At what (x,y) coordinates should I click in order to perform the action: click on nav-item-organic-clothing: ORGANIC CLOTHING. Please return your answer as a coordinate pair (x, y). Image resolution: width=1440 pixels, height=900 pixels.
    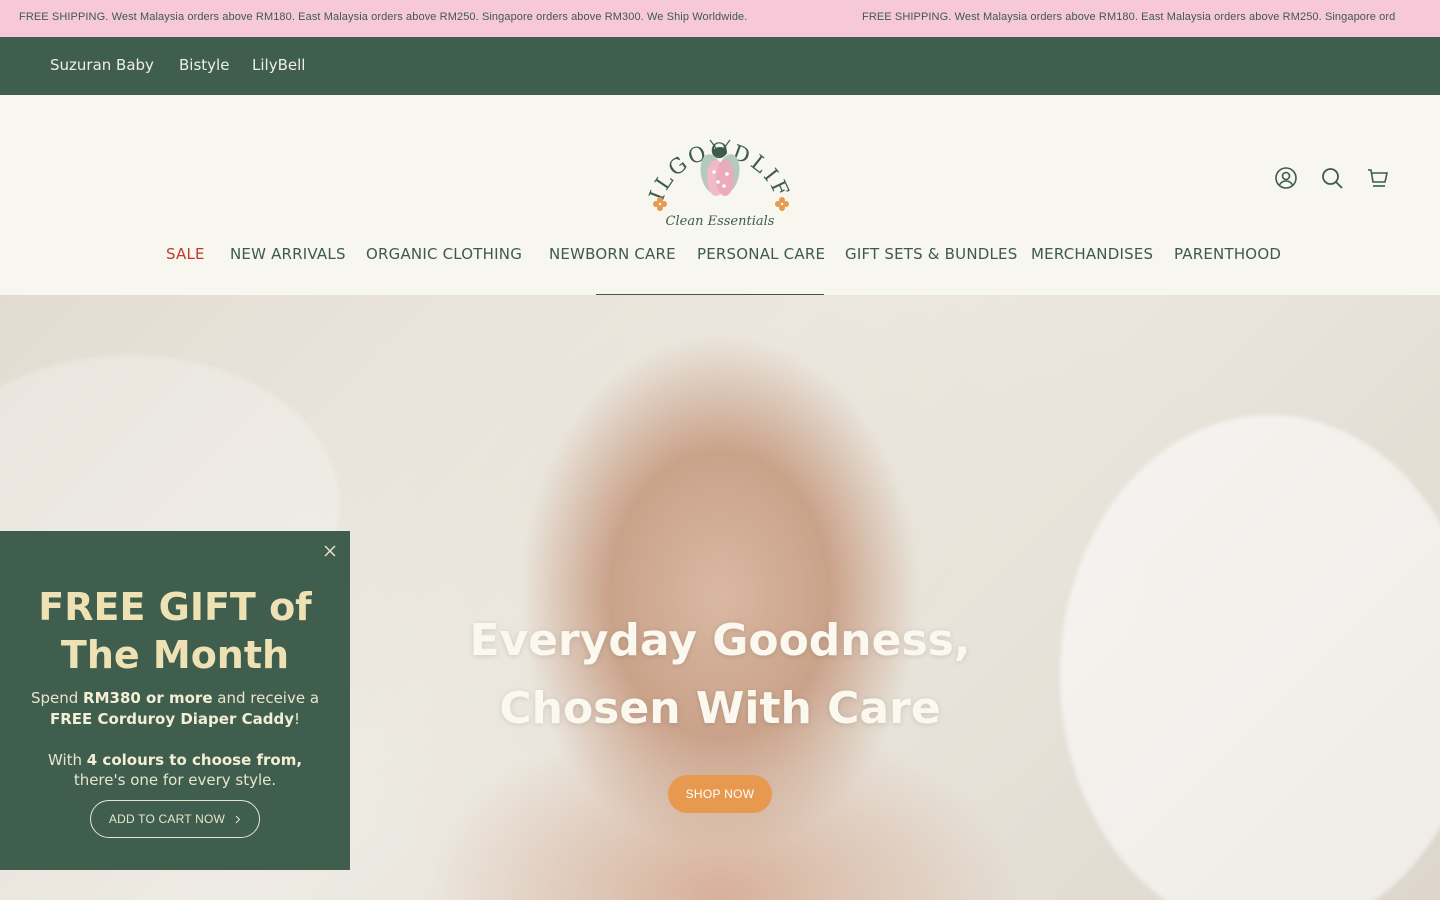
    Looking at the image, I should click on (444, 254).